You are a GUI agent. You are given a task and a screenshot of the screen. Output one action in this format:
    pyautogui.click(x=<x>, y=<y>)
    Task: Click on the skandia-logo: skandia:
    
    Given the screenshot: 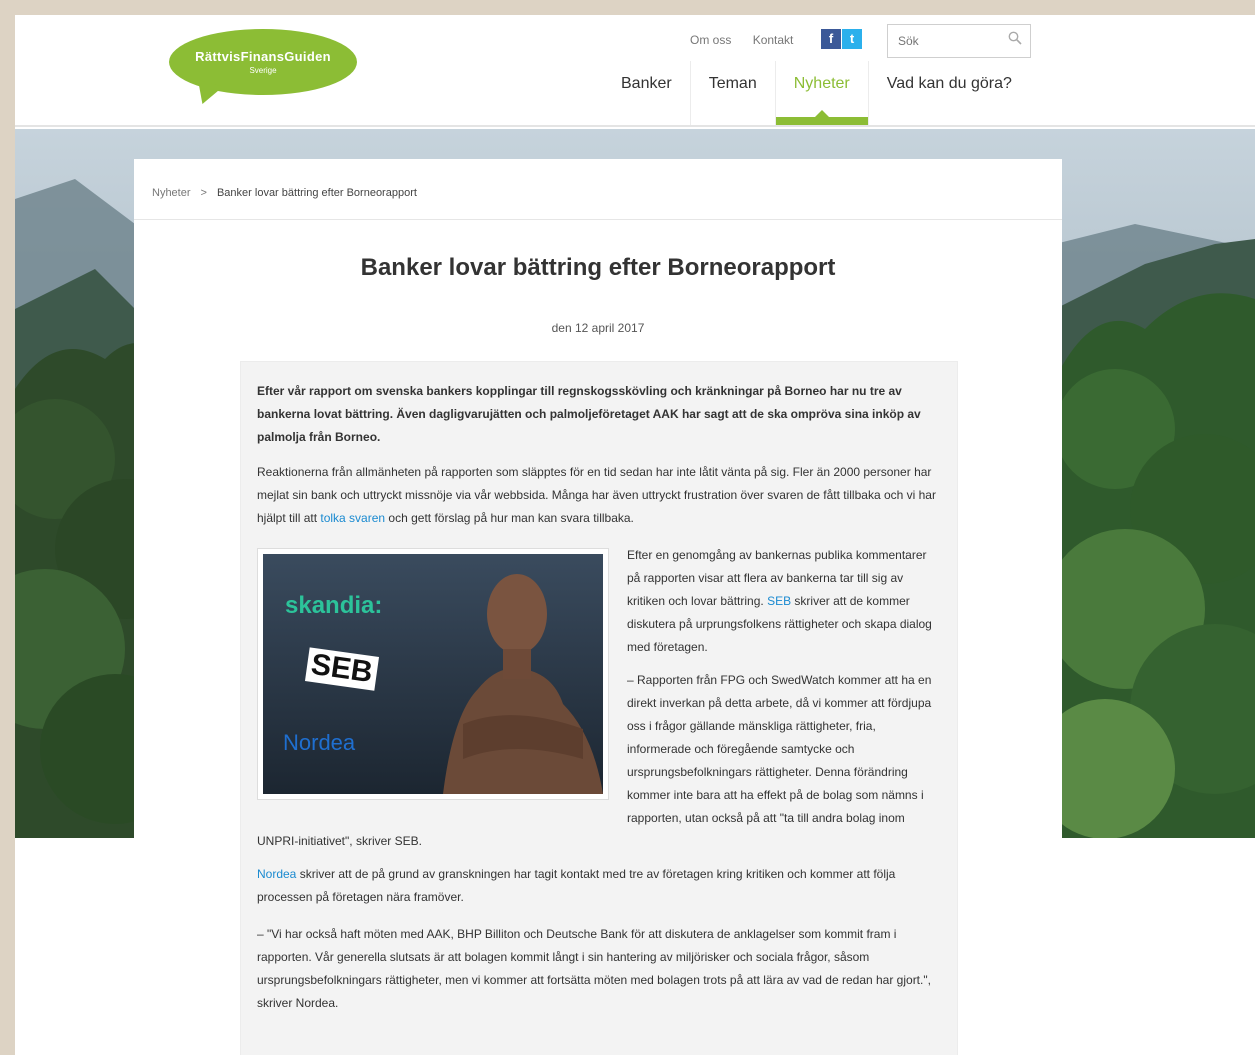 What is the action you would take?
    pyautogui.click(x=334, y=605)
    